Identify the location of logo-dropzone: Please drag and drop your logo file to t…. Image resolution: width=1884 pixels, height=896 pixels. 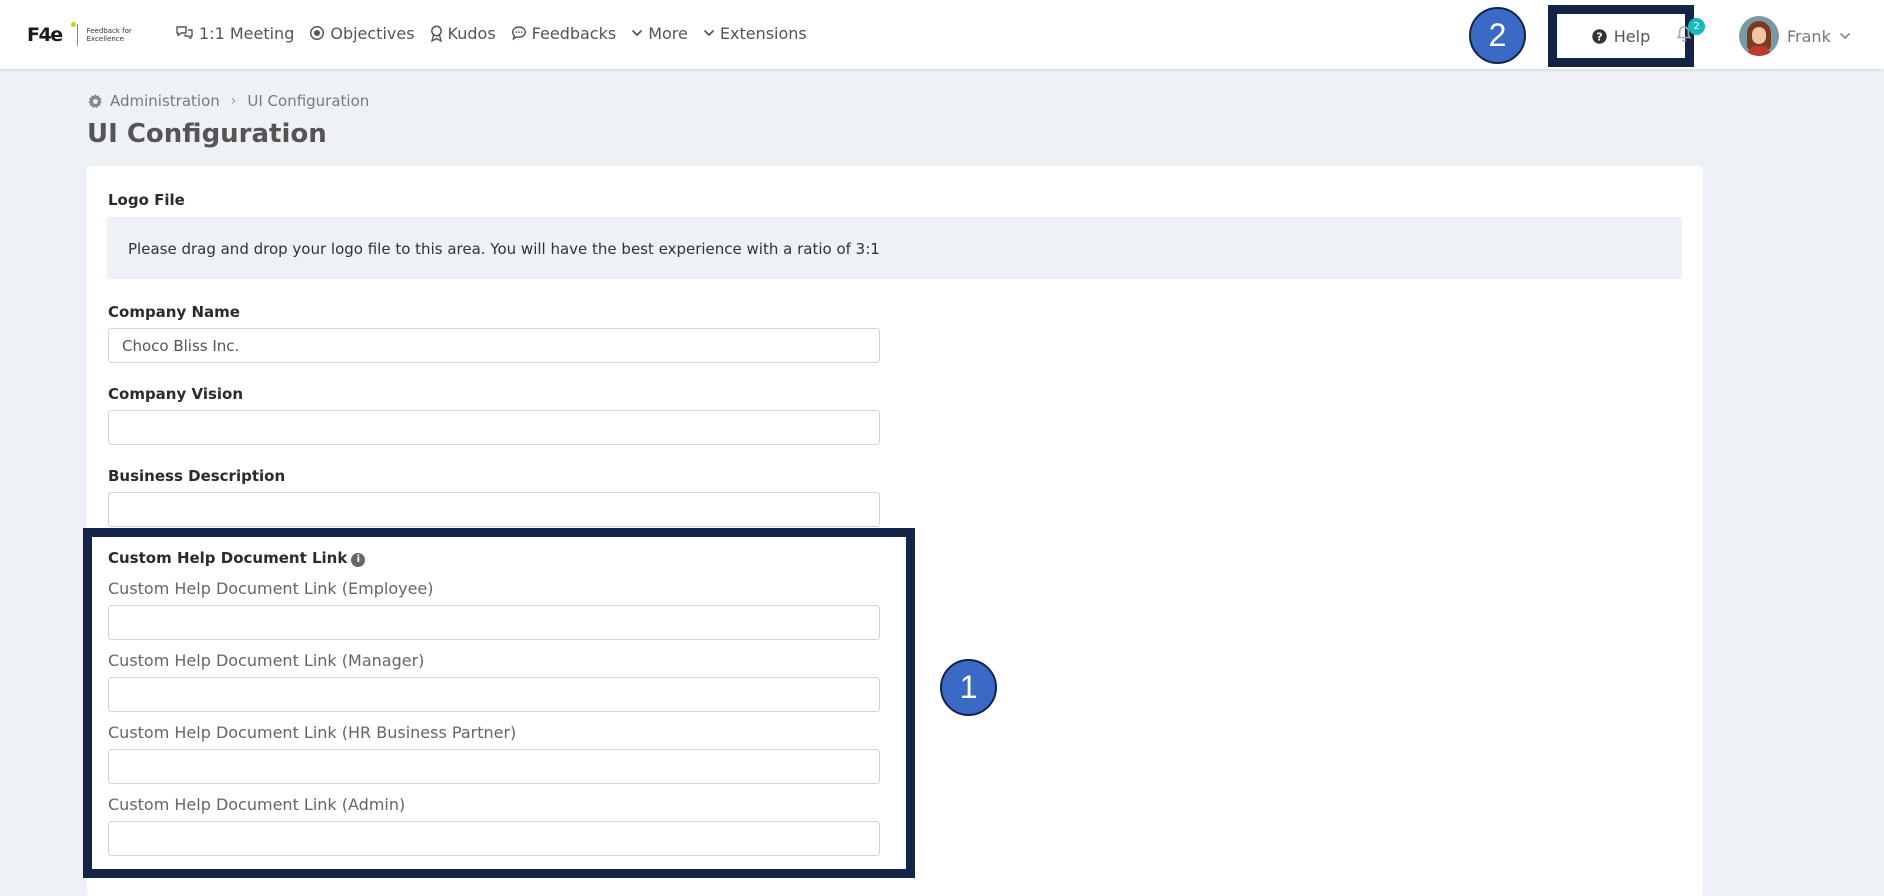
(894, 248).